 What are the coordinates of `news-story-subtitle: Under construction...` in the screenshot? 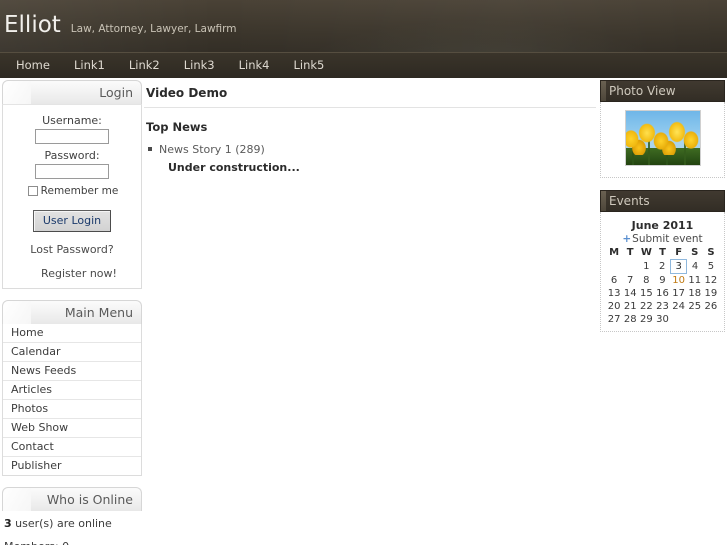 It's located at (234, 167).